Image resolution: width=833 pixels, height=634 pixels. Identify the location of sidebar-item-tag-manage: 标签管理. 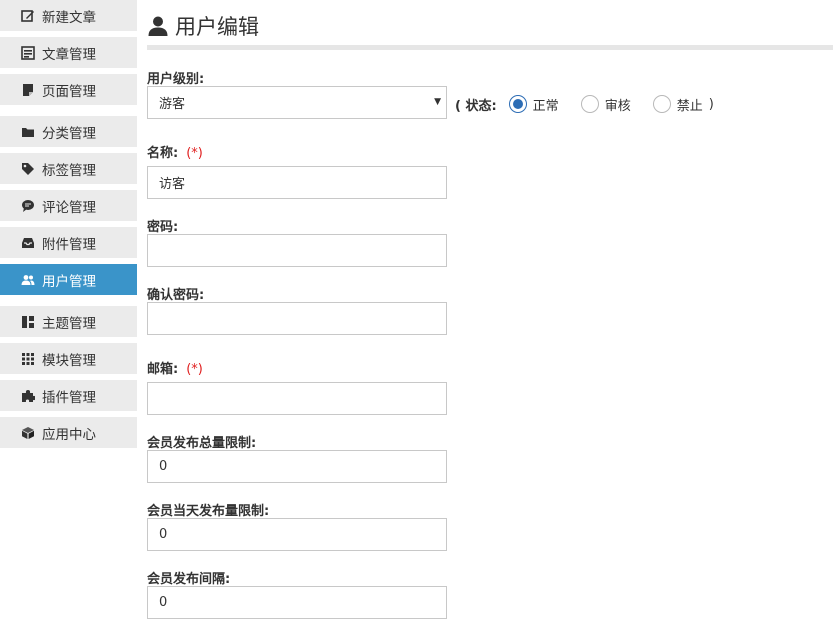
(68, 168).